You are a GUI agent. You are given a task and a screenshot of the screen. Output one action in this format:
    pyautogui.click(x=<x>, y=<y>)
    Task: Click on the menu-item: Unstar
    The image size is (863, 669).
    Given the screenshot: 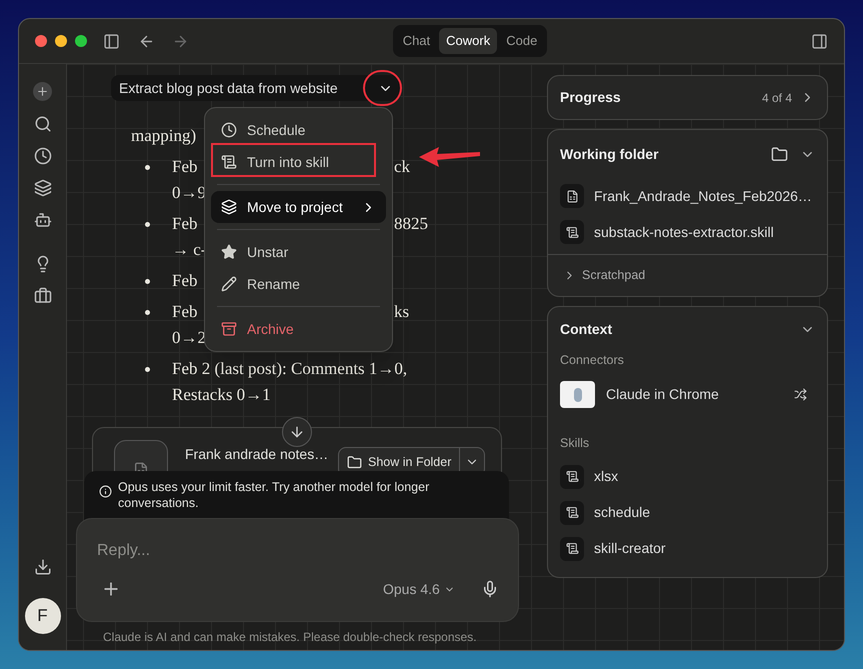 What is the action you would take?
    pyautogui.click(x=298, y=252)
    